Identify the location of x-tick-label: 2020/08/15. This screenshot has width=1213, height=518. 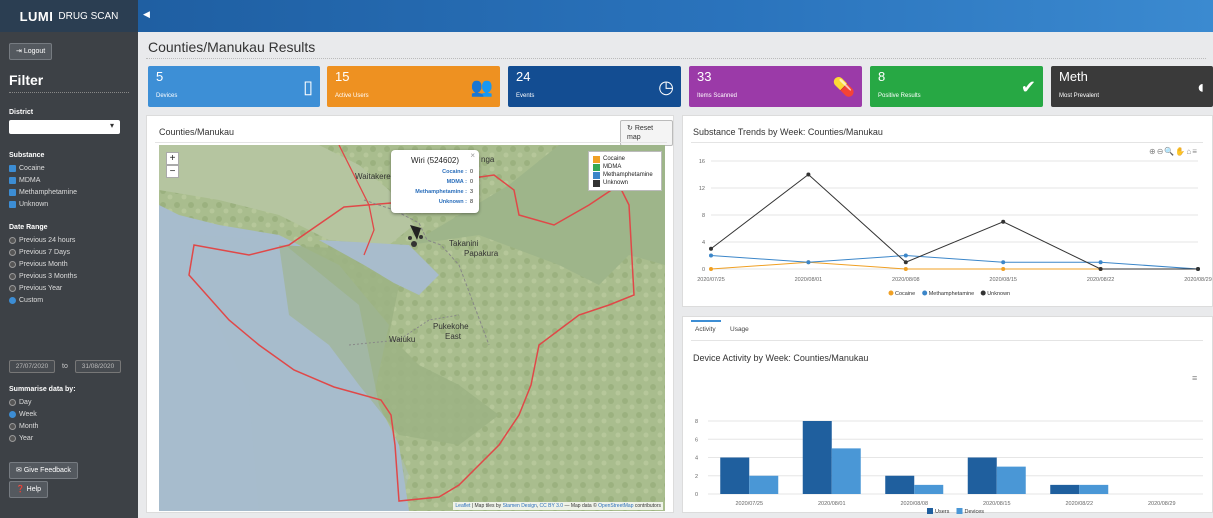
(1003, 280).